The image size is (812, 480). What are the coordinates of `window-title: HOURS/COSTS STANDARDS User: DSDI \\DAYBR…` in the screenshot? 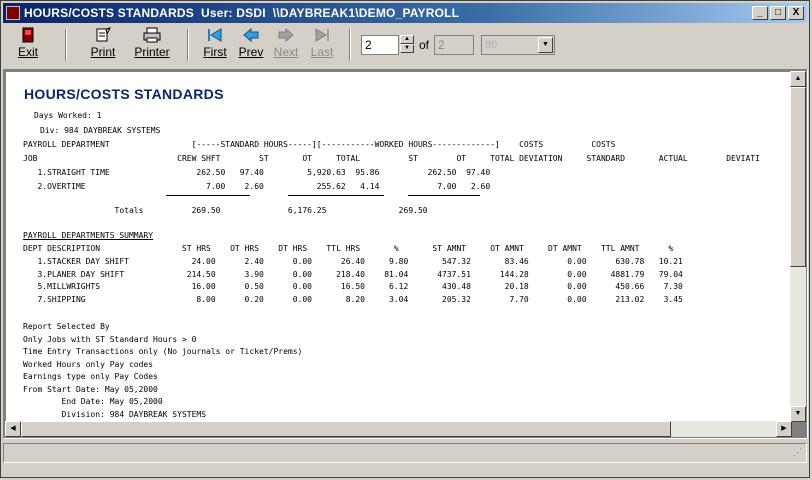 It's located at (242, 13).